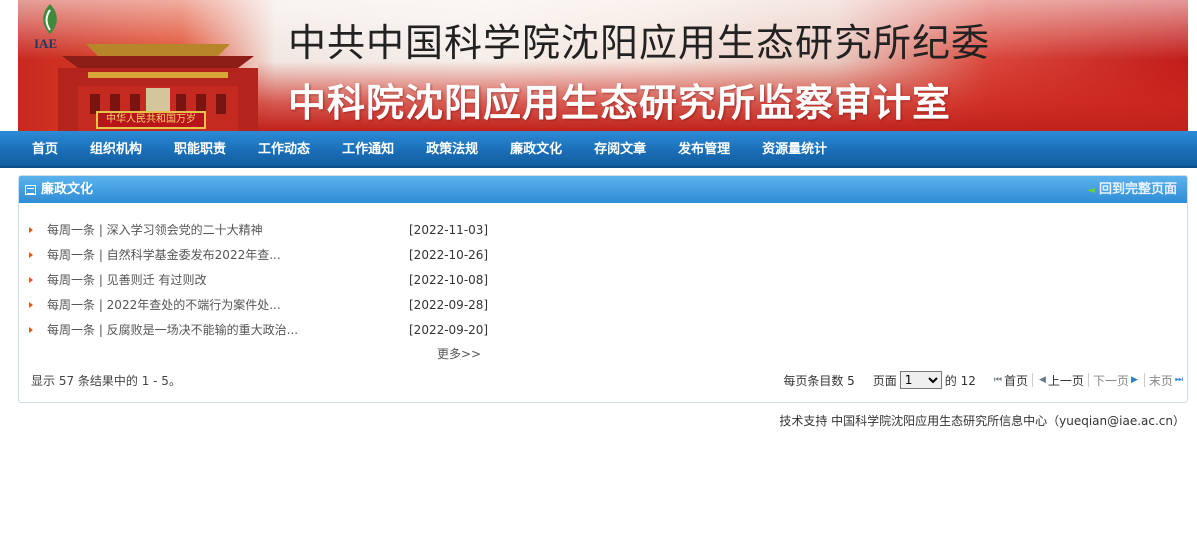 The image size is (1197, 547). Describe the element at coordinates (960, 380) in the screenshot. I see `page-total-label: 的 12` at that location.